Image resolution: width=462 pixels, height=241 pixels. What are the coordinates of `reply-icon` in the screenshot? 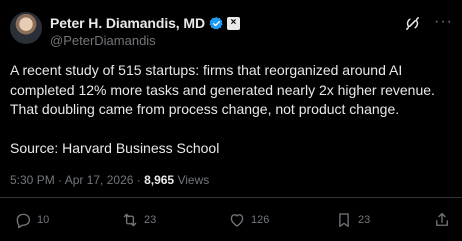 It's located at (23, 221).